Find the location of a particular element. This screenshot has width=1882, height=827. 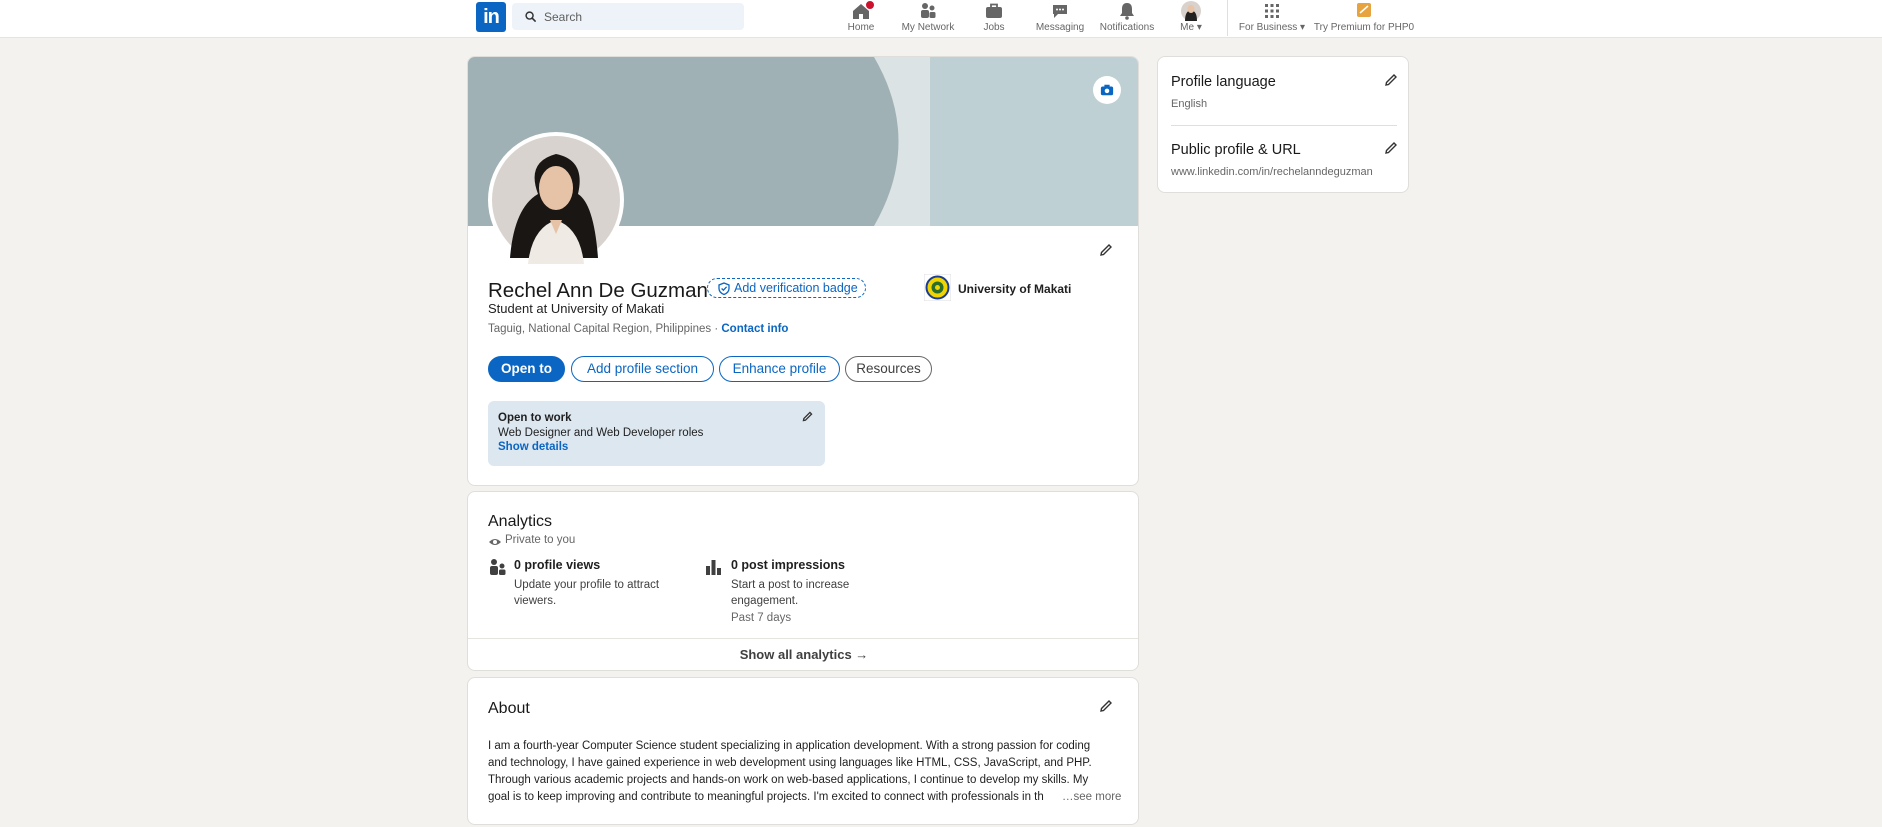

nav-messaging: Messaging is located at coordinates (1060, 18).